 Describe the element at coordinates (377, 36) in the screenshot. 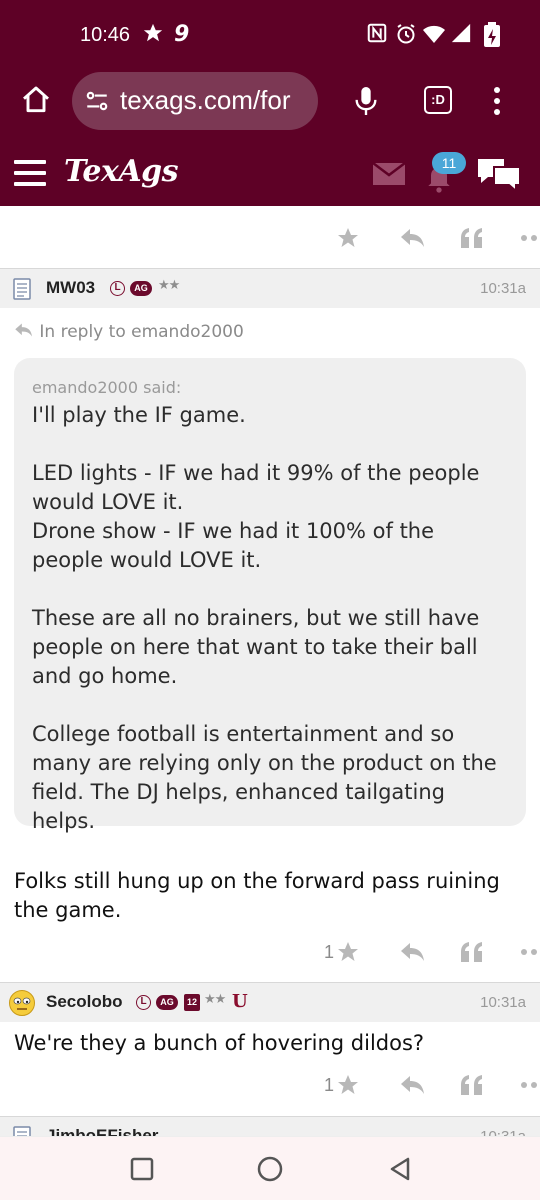

I see `nfc-icon` at that location.